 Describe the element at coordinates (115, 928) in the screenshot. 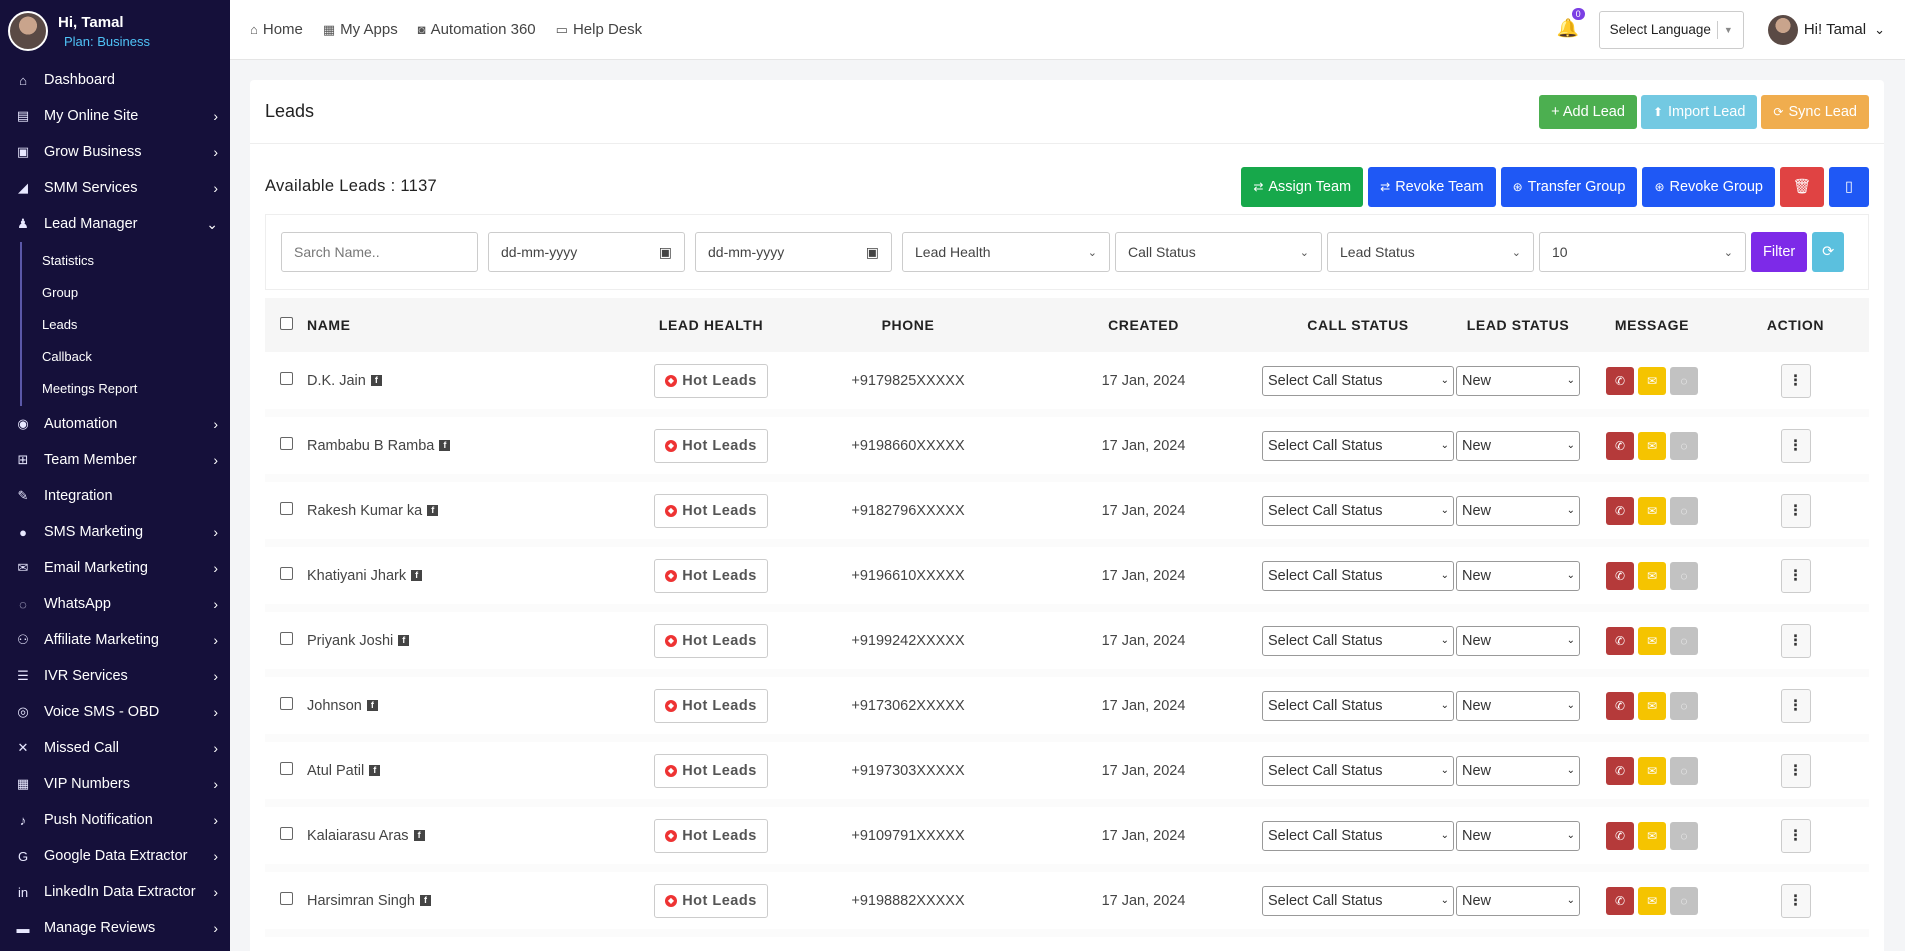

I see `sidebar-item-manage-reviews: ▬ Manage Reviews ›` at that location.